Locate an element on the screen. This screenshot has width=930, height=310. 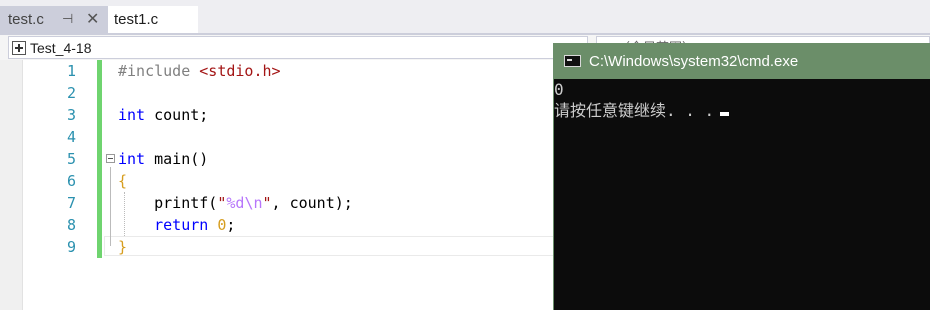
line-number: 9 is located at coordinates (71, 247).